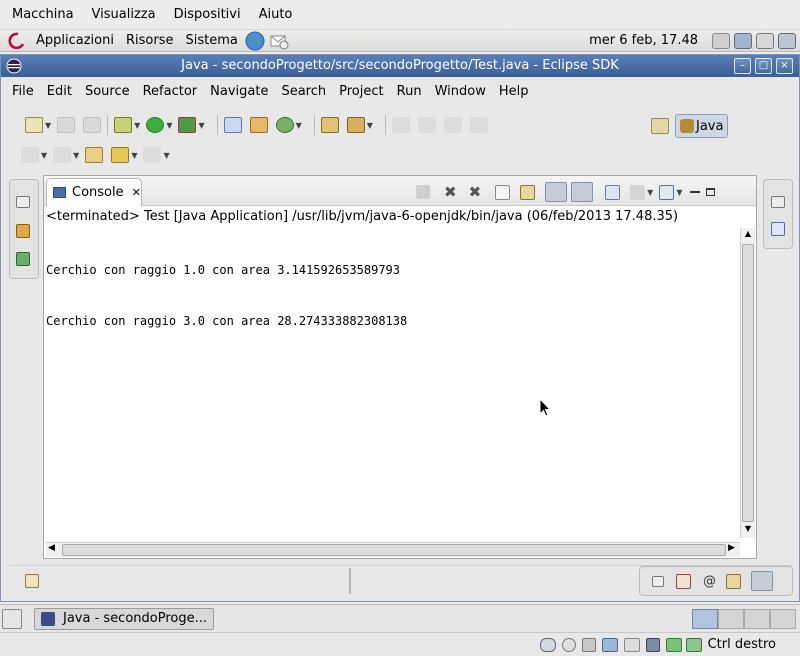 Image resolution: width=800 pixels, height=656 pixels. Describe the element at coordinates (556, 192) in the screenshot. I see `show-on-stdout-icon` at that location.